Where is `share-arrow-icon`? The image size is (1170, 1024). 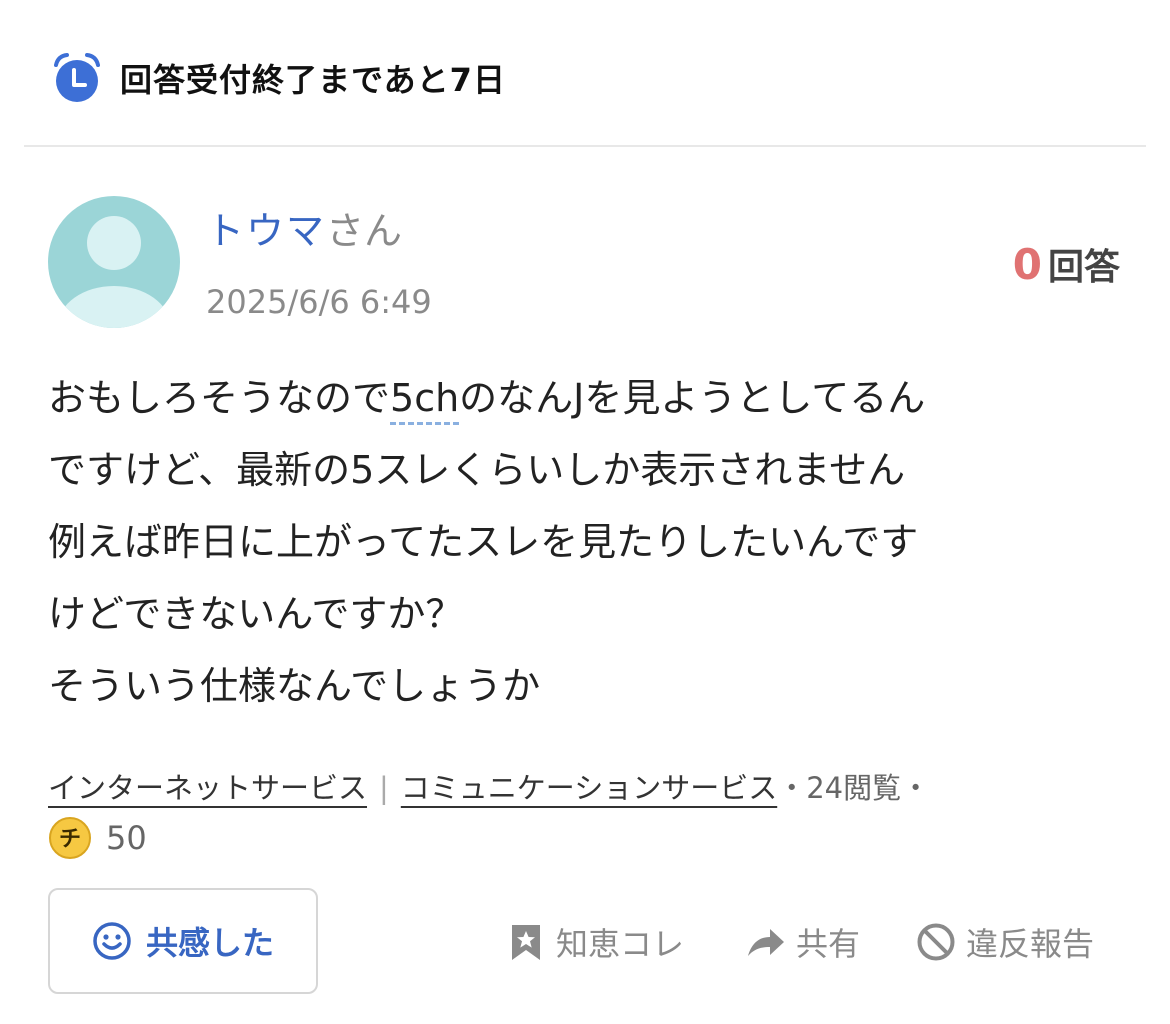
share-arrow-icon is located at coordinates (766, 942).